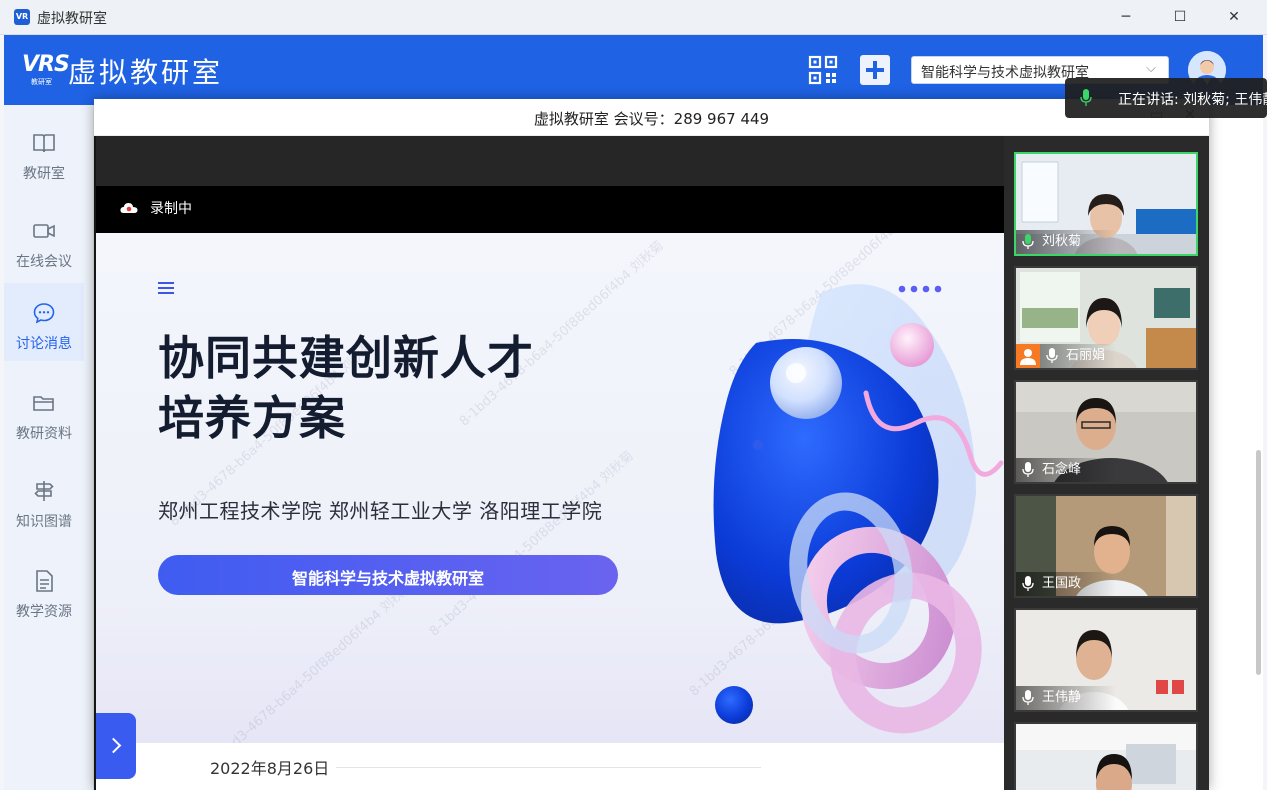  I want to click on slide-footer-divider, so click(548, 767).